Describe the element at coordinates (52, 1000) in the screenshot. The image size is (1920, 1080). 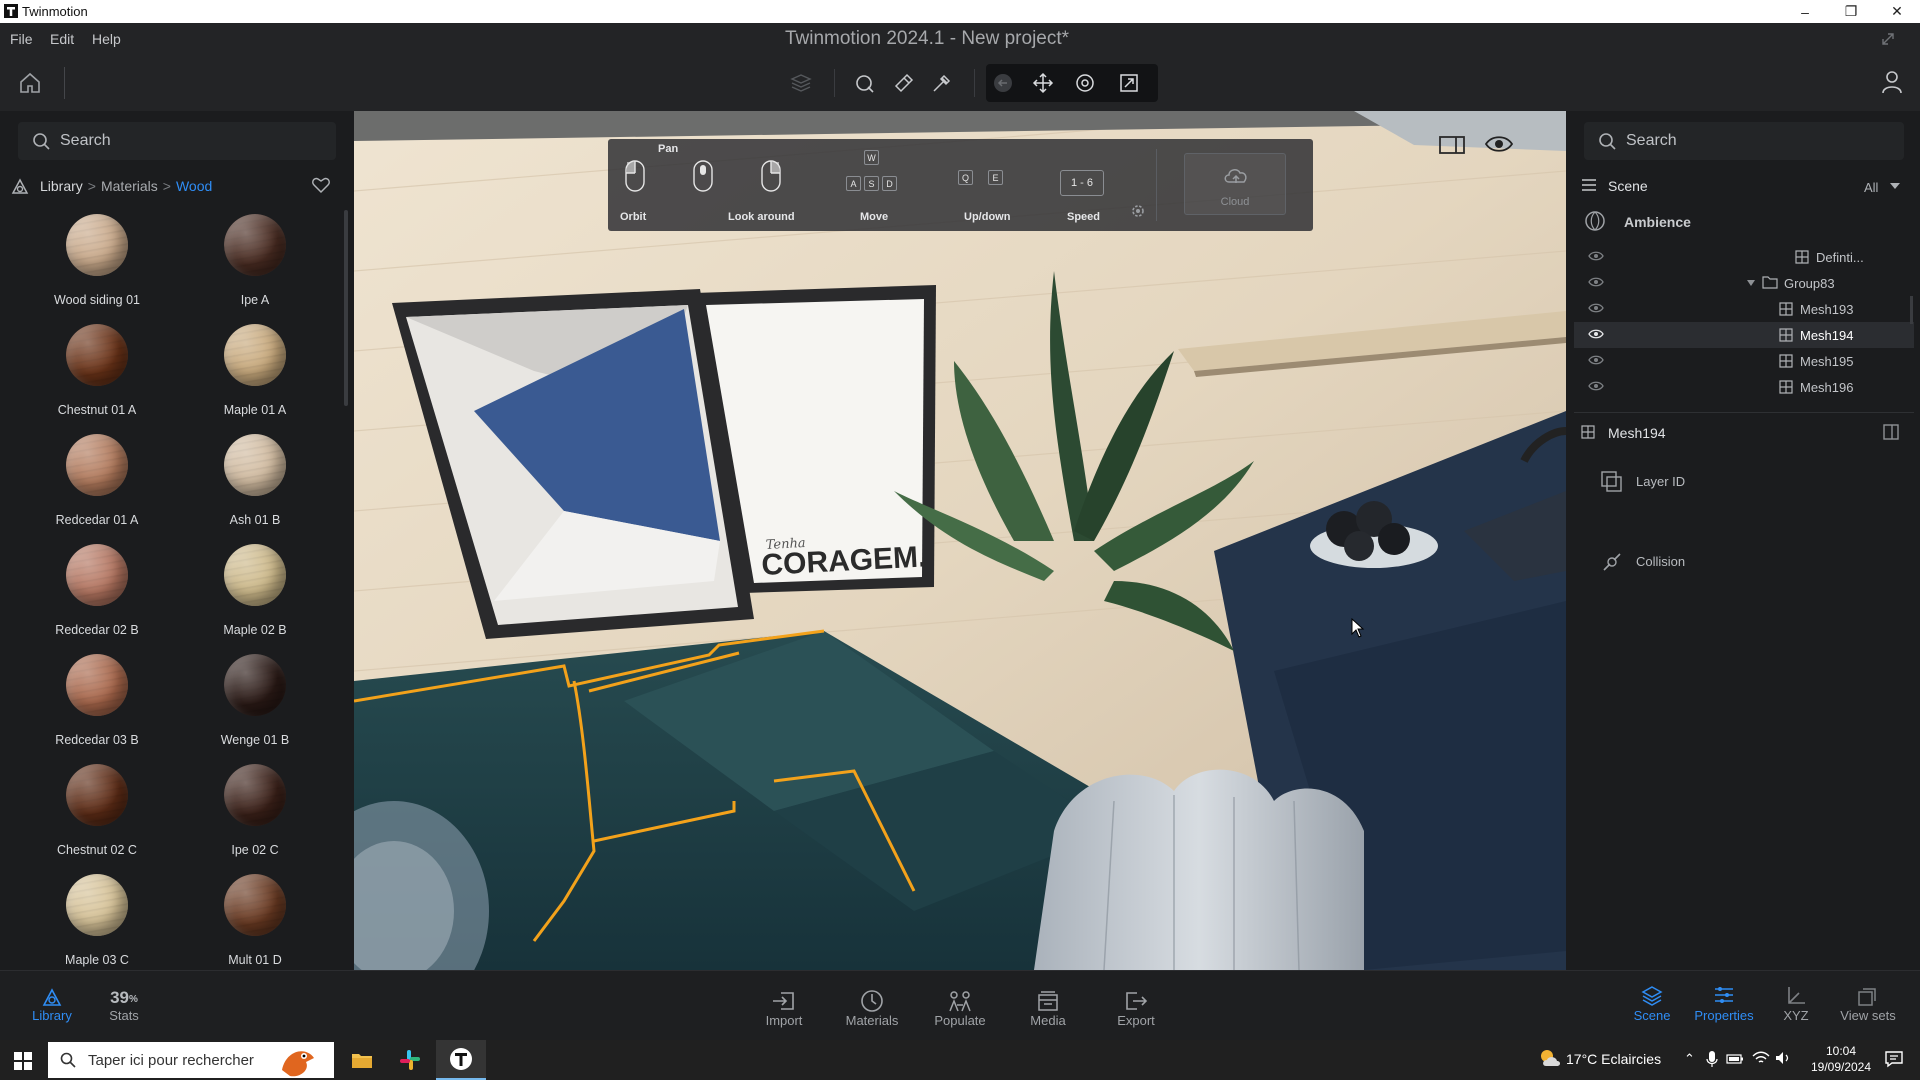
I see `library-tab: Library` at that location.